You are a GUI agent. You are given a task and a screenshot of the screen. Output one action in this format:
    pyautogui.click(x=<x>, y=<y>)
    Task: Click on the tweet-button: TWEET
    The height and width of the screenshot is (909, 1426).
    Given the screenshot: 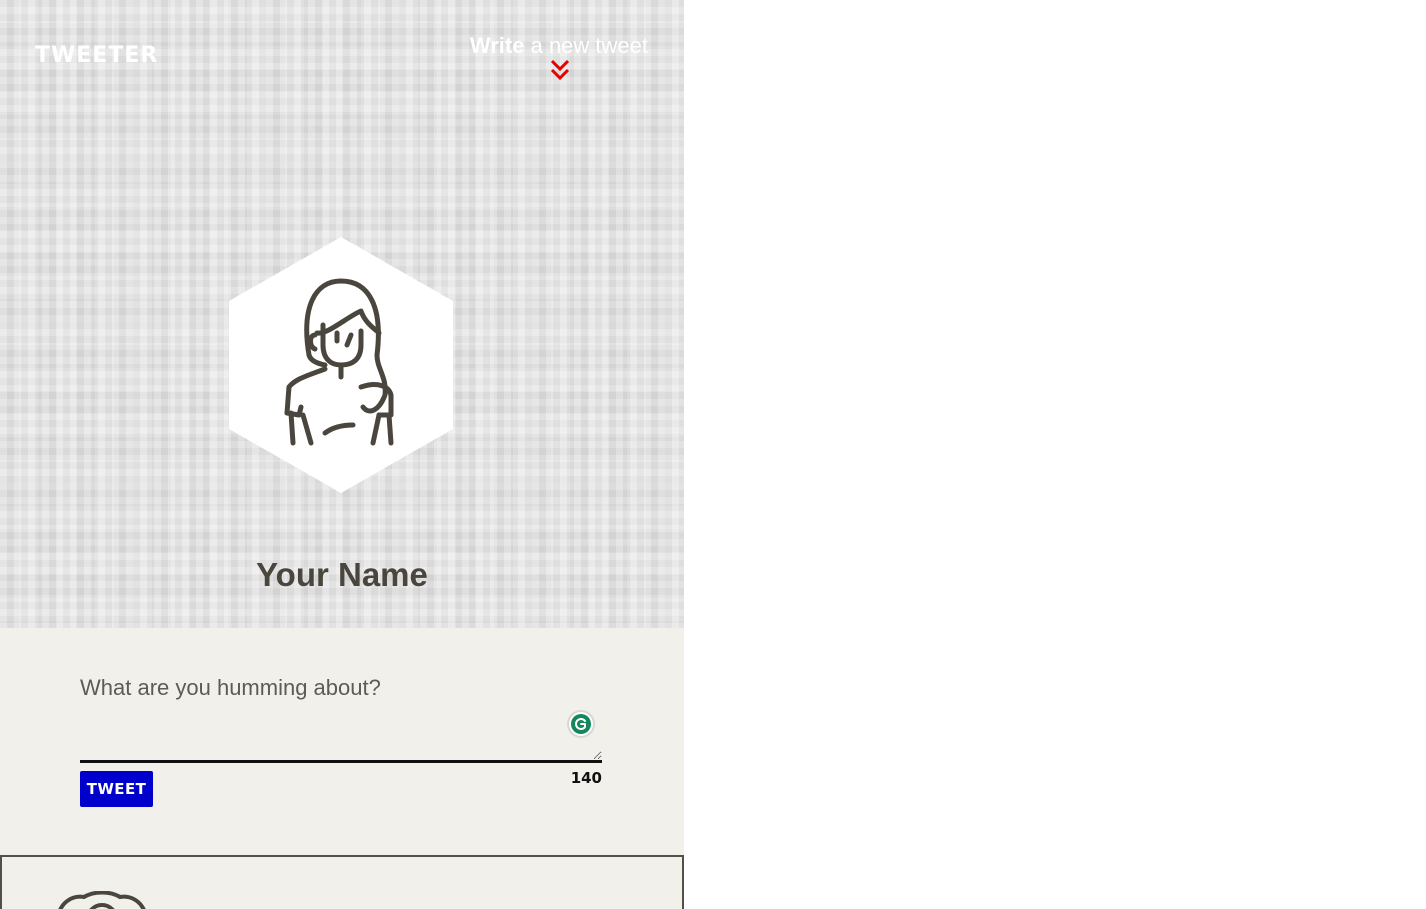 What is the action you would take?
    pyautogui.click(x=116, y=789)
    